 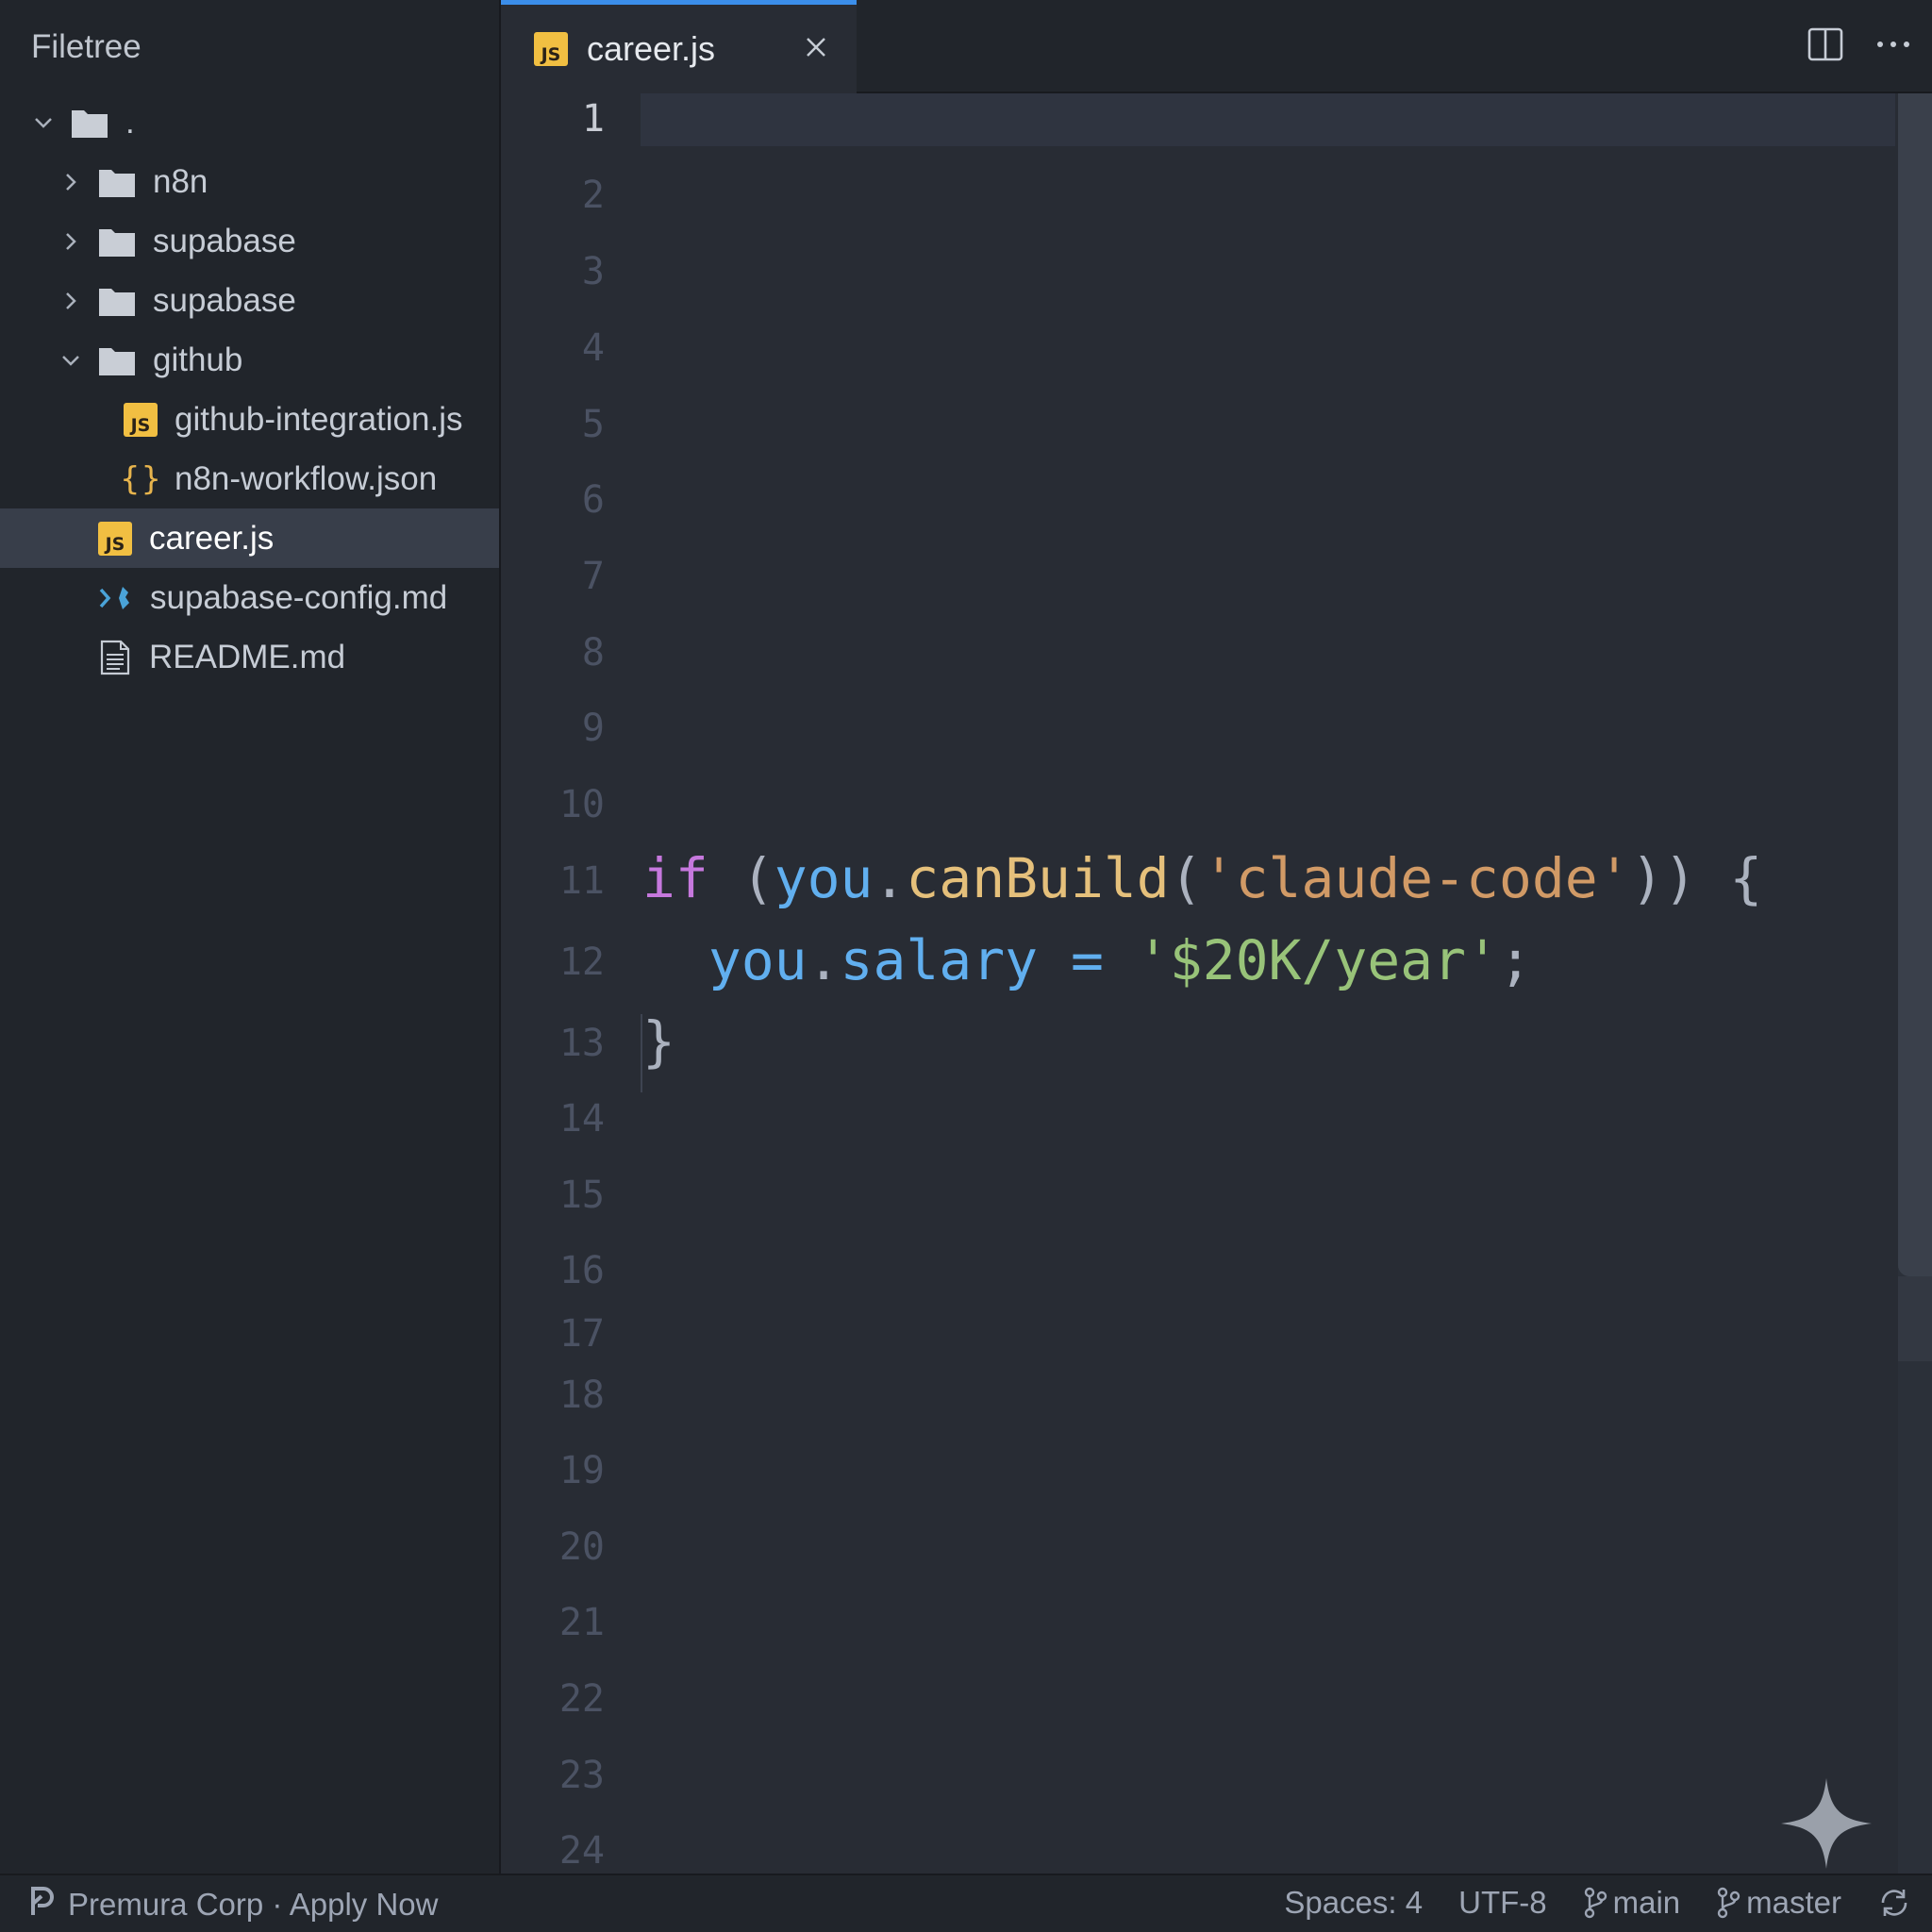 What do you see at coordinates (1353, 1903) in the screenshot?
I see `status-indentation: Spaces: 4` at bounding box center [1353, 1903].